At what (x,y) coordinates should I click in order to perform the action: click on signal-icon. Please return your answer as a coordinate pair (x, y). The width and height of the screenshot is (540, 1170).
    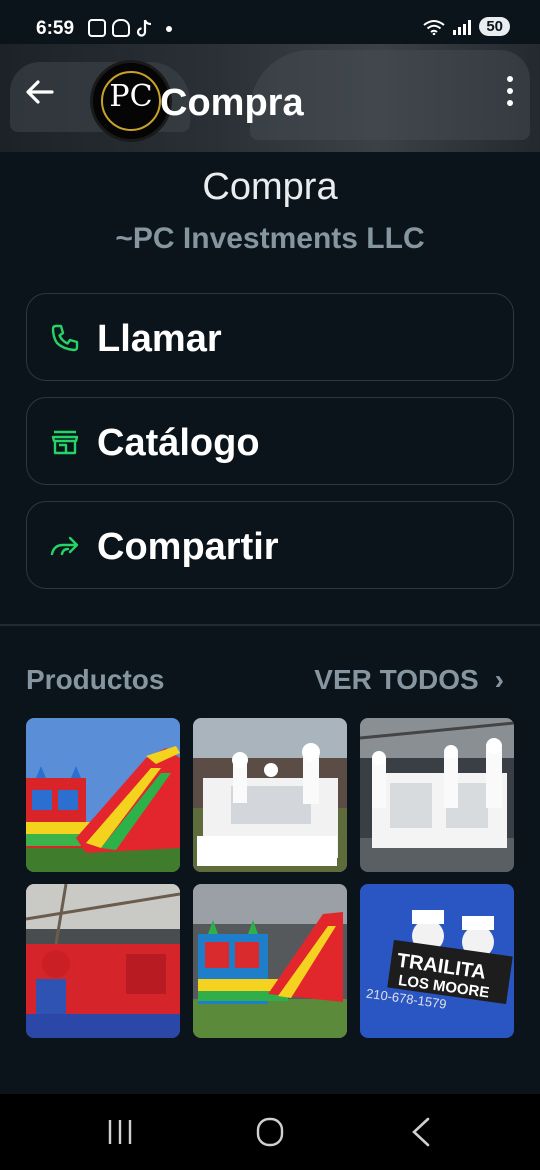
    Looking at the image, I should click on (462, 27).